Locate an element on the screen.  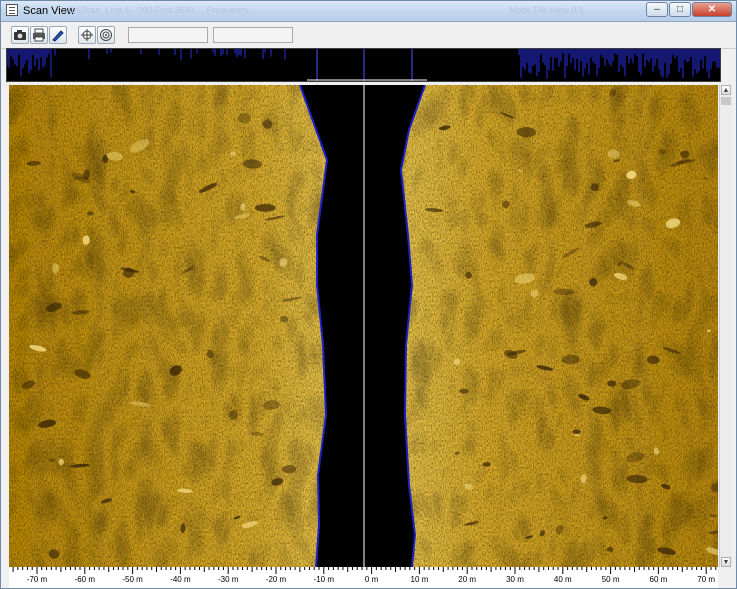
scroll-thumb is located at coordinates (726, 101).